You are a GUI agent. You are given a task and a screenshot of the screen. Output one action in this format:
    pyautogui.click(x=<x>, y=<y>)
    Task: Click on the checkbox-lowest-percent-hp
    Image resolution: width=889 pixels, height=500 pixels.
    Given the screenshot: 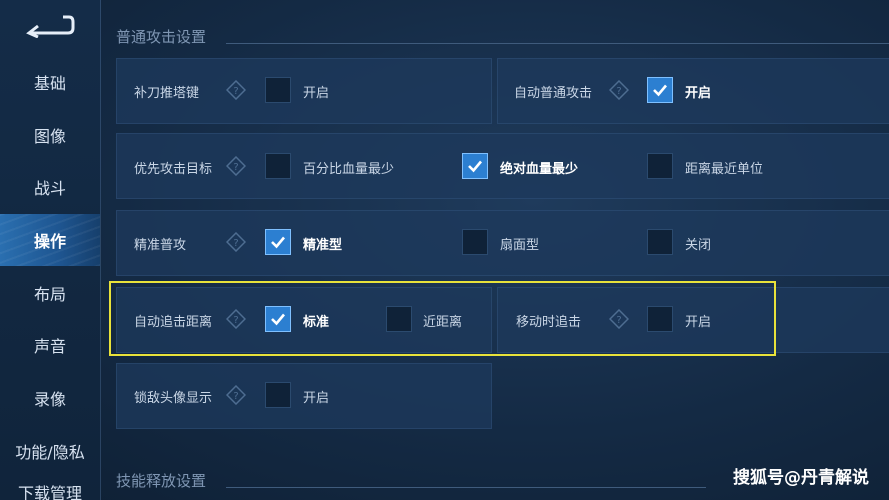 What is the action you would take?
    pyautogui.click(x=278, y=166)
    